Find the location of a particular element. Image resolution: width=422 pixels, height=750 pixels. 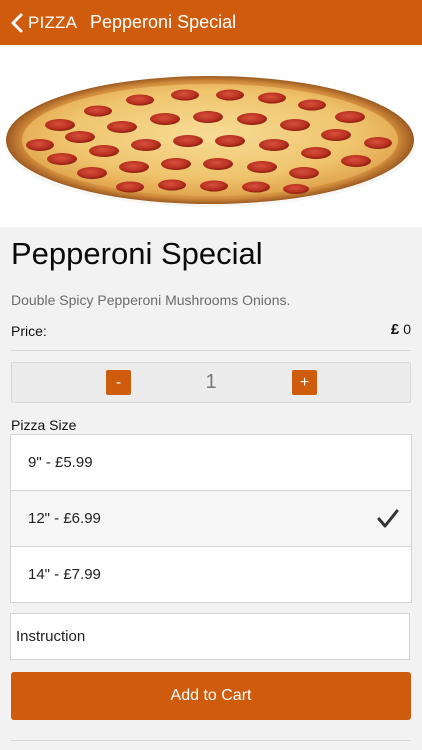

currency-symbol: £ is located at coordinates (395, 329).